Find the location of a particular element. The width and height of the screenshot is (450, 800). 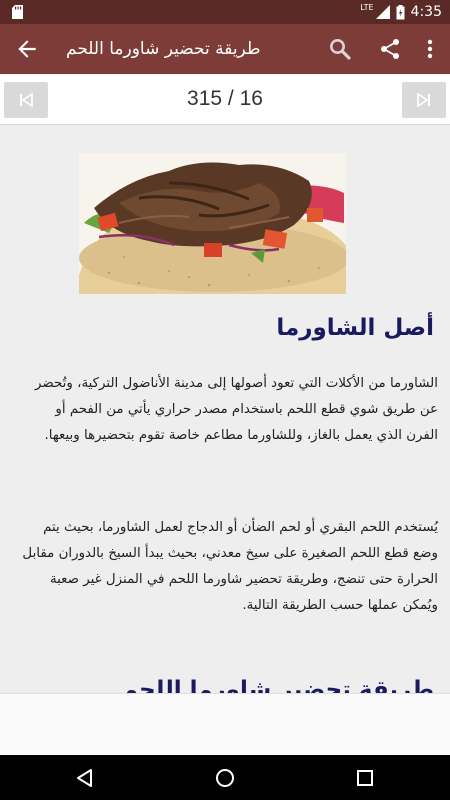

arrow-back-icon is located at coordinates (27, 49).